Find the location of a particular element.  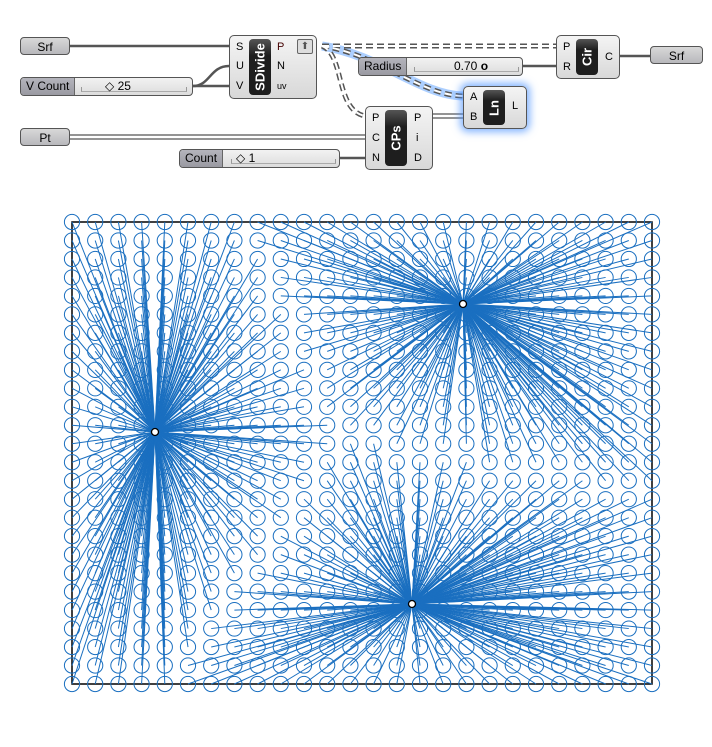

ln-component: A B Ln L is located at coordinates (495, 107).